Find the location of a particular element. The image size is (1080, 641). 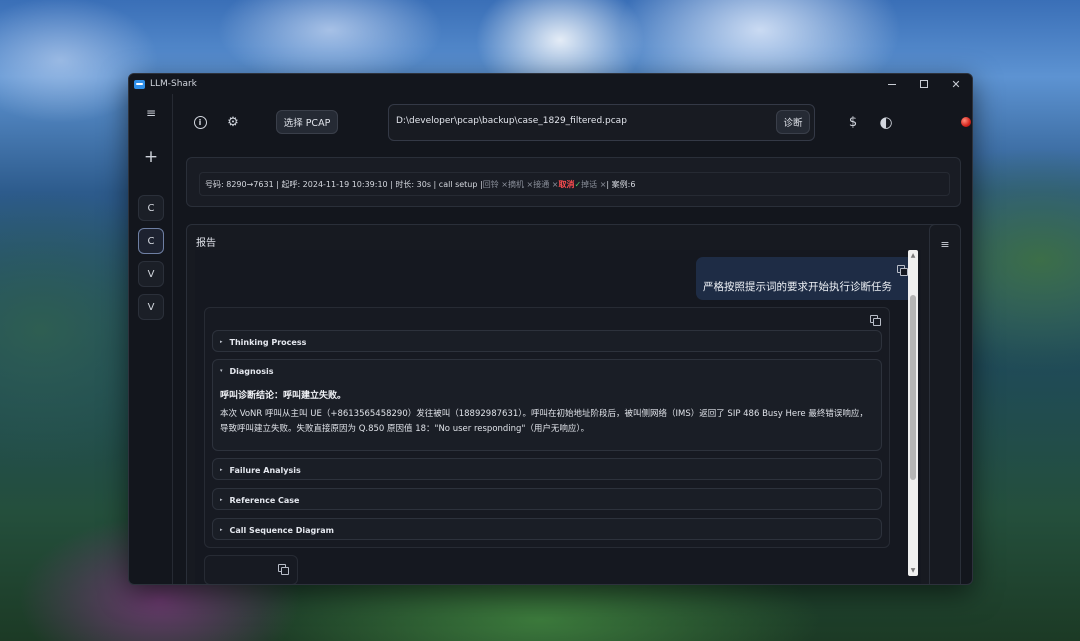

section-header: ▾ Diagnosis is located at coordinates (246, 371).